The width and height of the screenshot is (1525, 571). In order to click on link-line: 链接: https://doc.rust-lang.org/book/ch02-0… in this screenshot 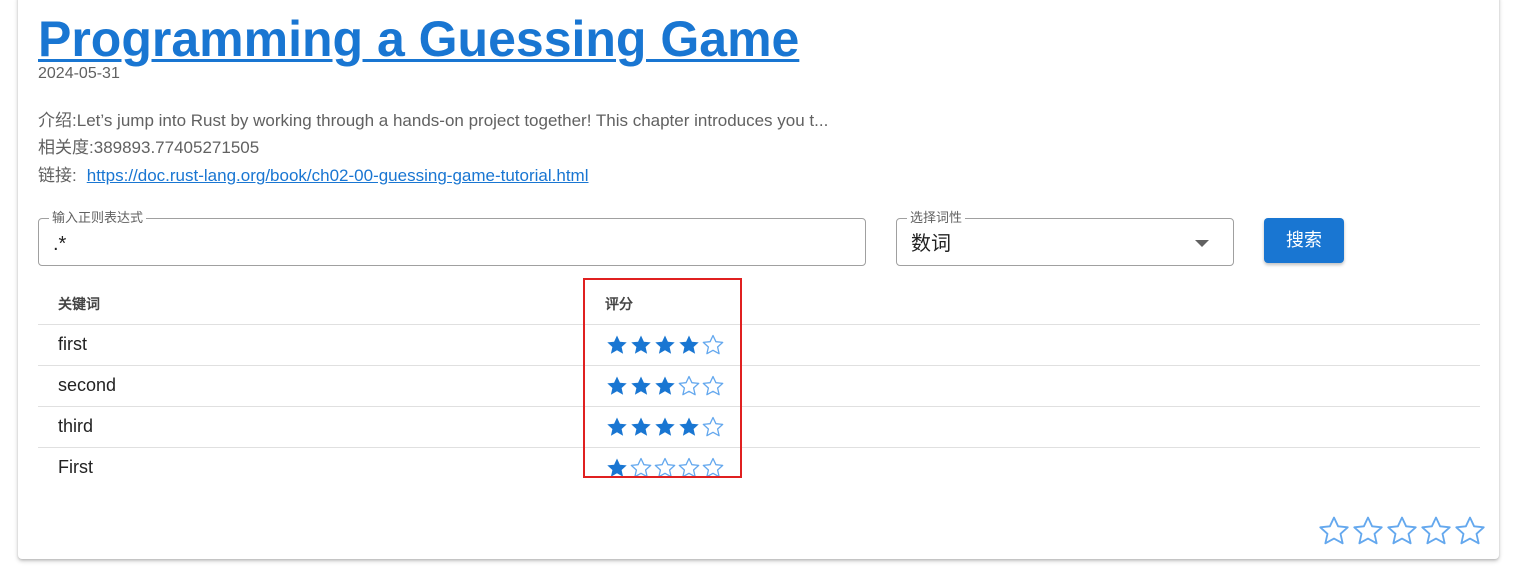, I will do `click(313, 176)`.